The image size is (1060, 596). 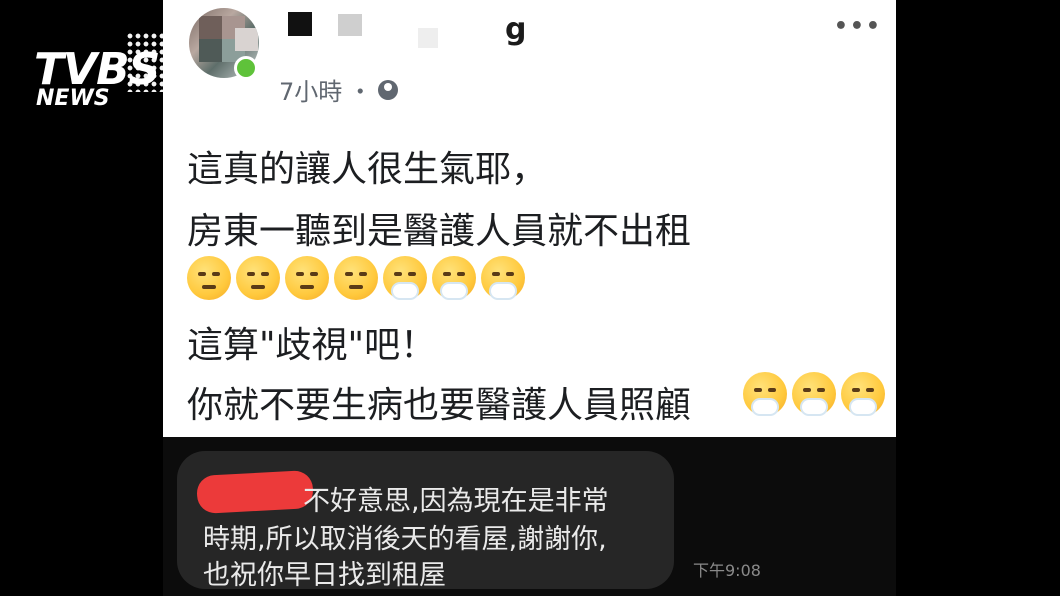 I want to click on more-options-icon: •••, so click(x=858, y=26).